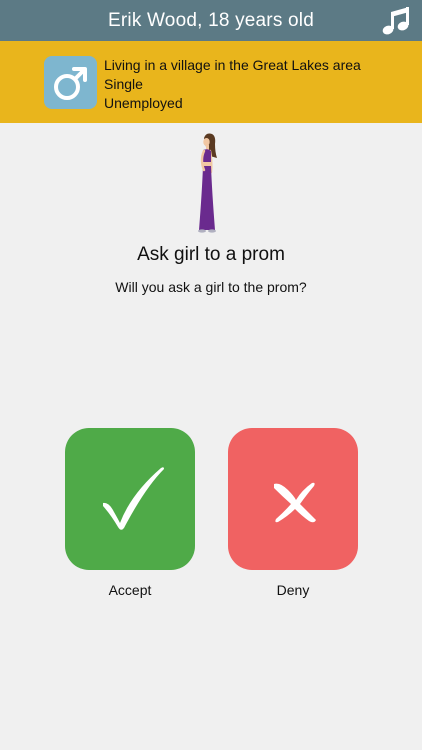  I want to click on character-name-age: Erik Wood, 18 years old, so click(211, 20).